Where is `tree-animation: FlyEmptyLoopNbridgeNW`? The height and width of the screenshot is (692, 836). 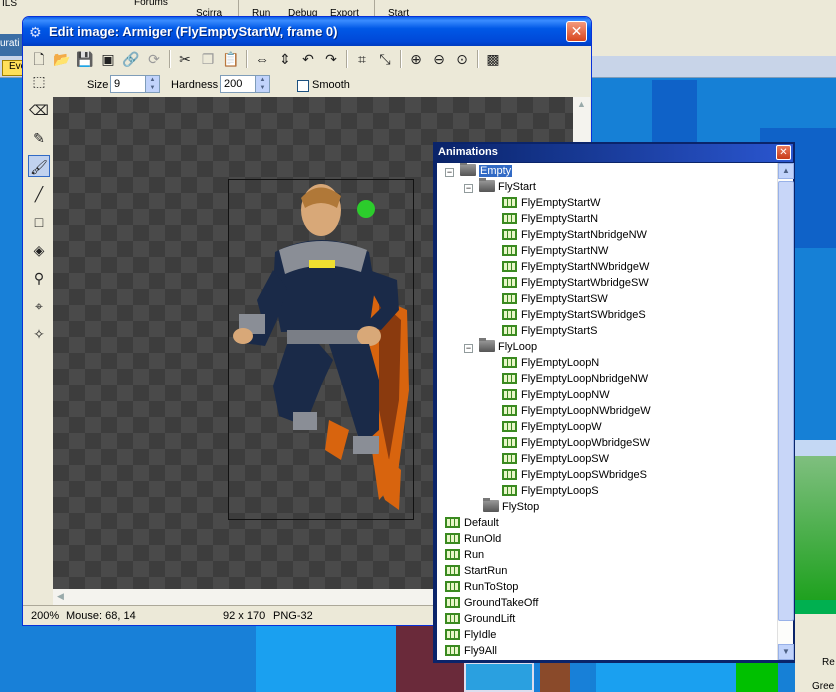
tree-animation: FlyEmptyLoopNbridgeNW is located at coordinates (575, 379).